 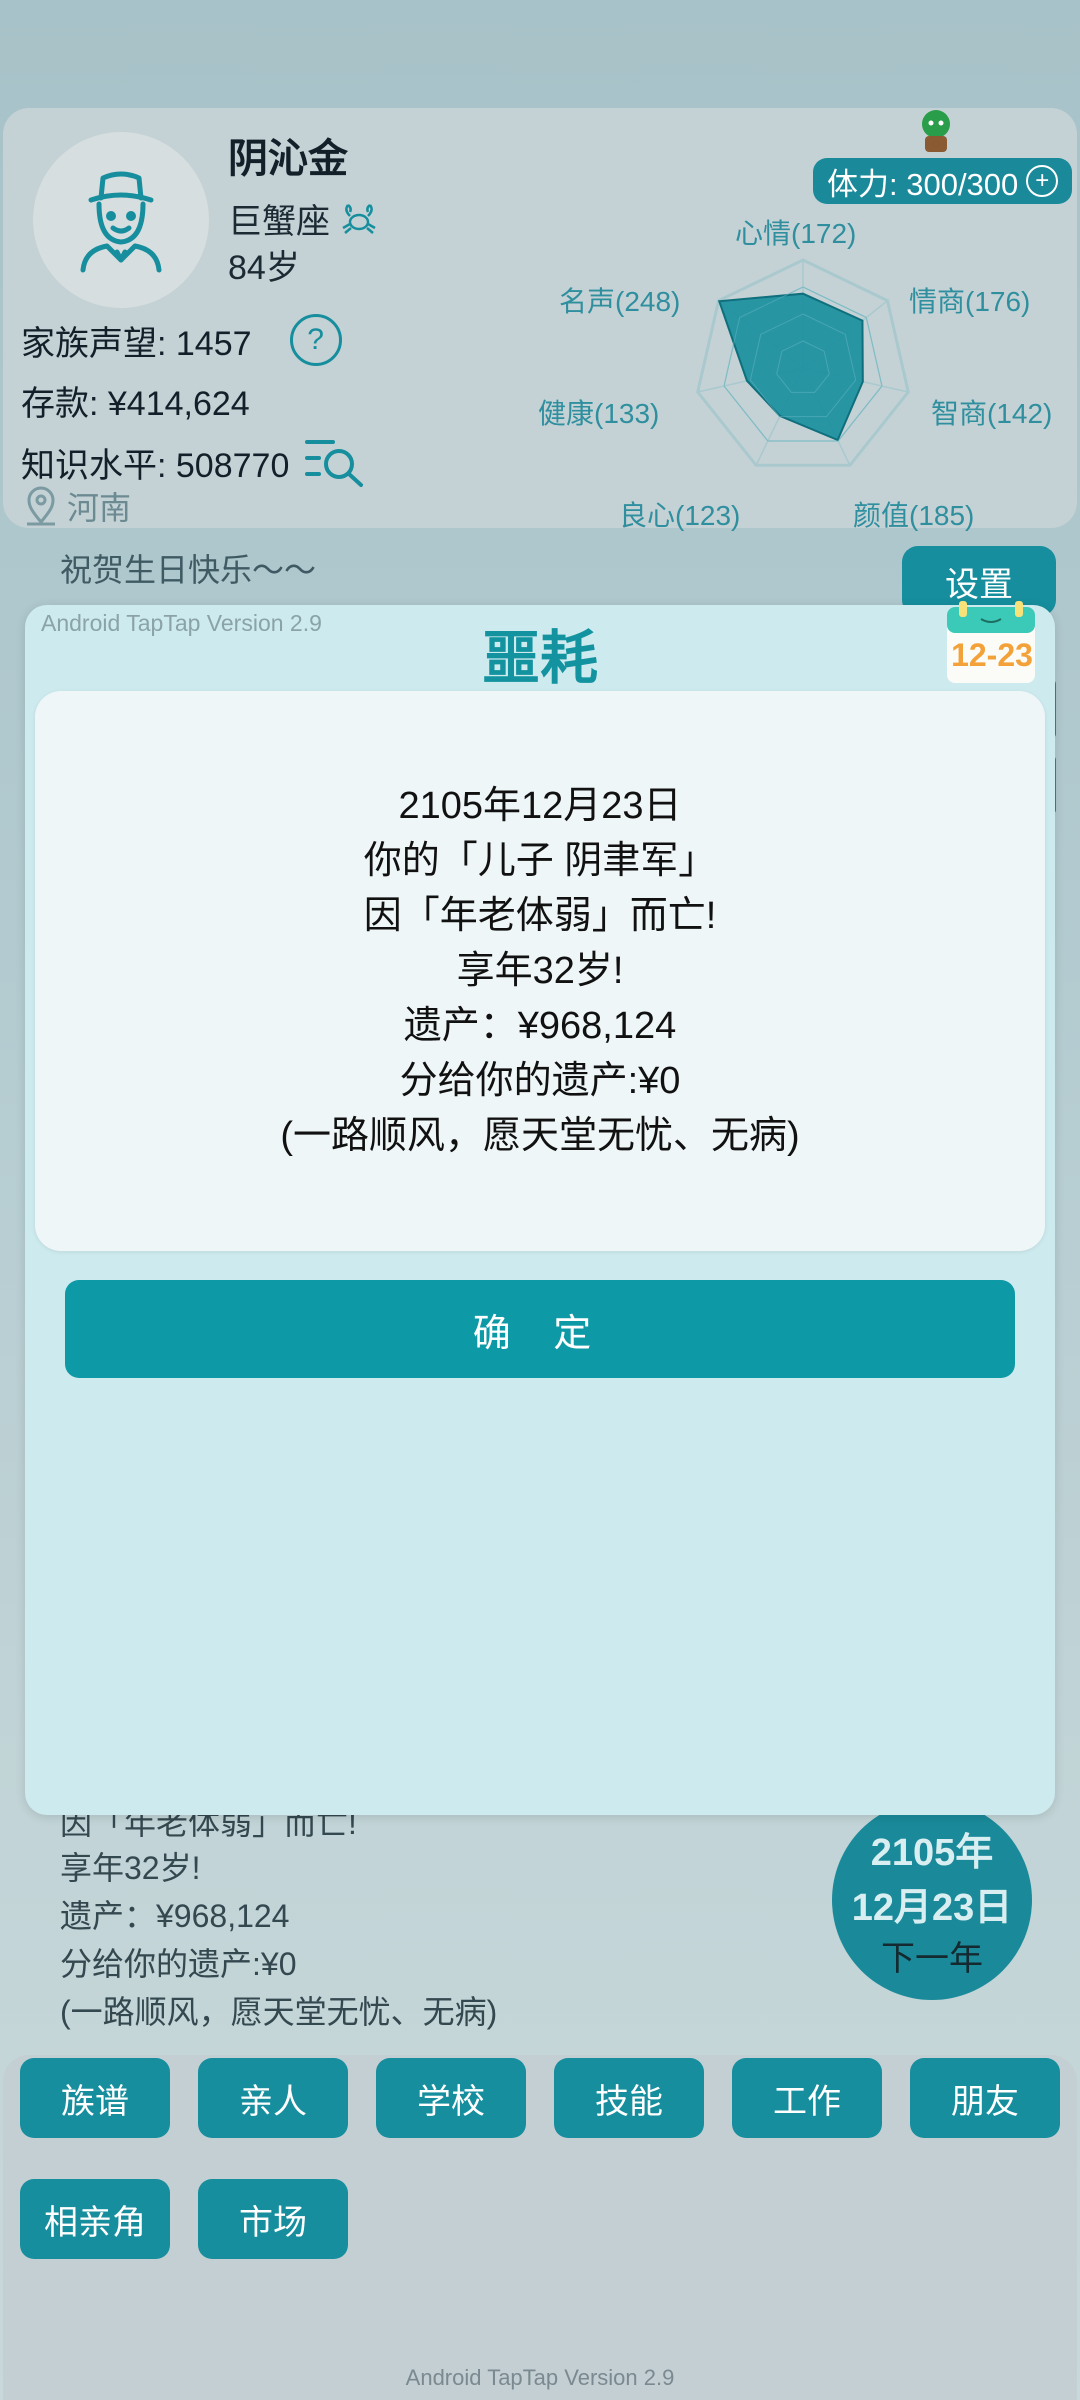 What do you see at coordinates (273, 2098) in the screenshot?
I see `nav-relatives-button: 亲人` at bounding box center [273, 2098].